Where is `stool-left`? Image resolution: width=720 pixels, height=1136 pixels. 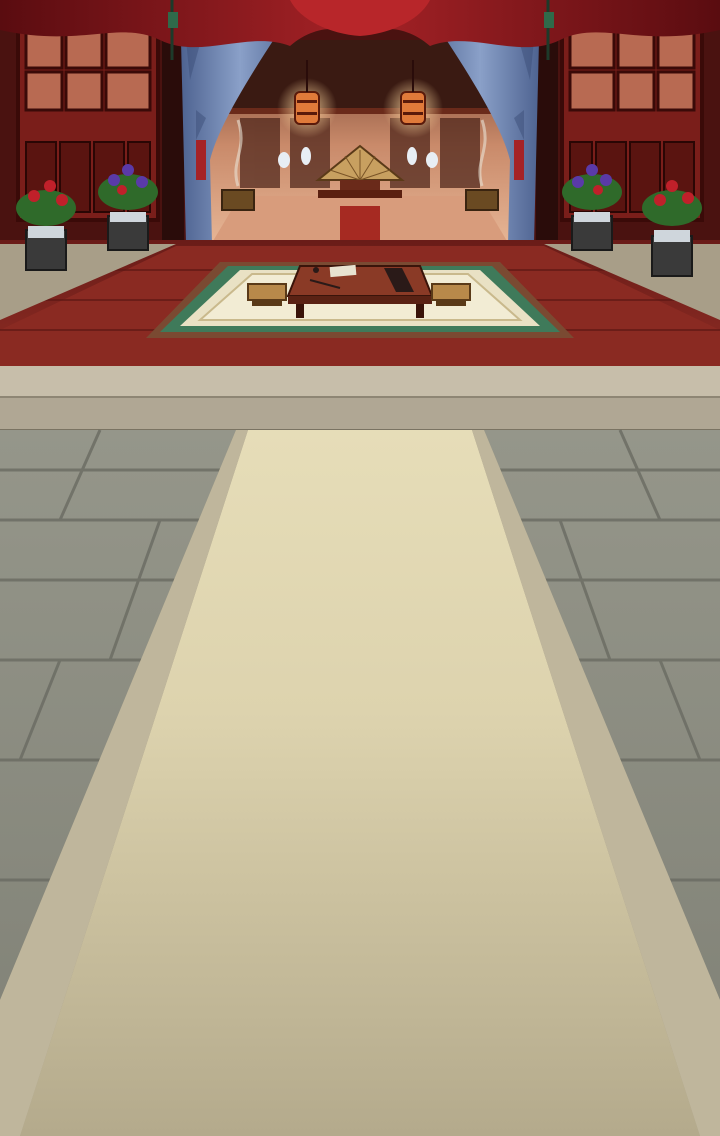
stool-left is located at coordinates (267, 294).